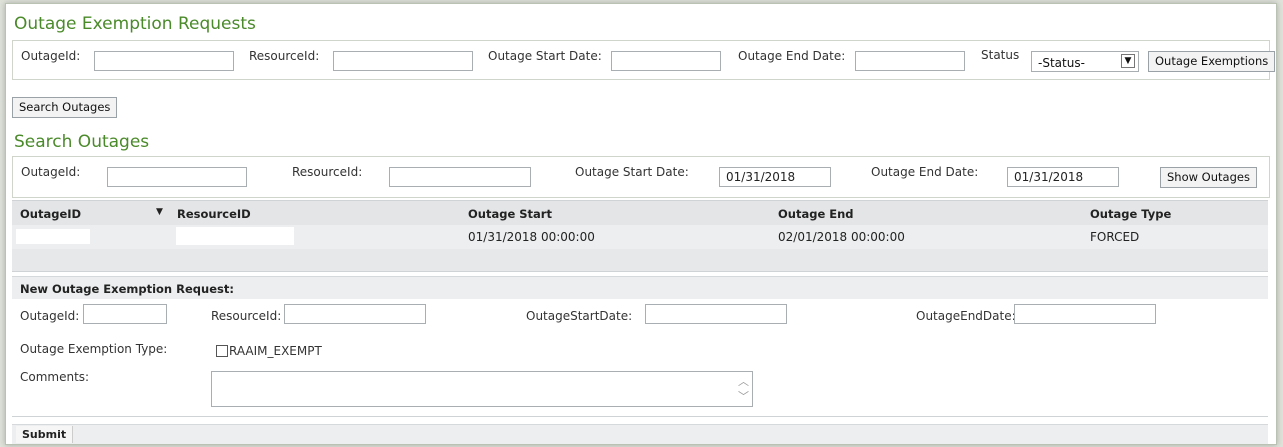 Image resolution: width=1283 pixels, height=447 pixels. Describe the element at coordinates (275, 351) in the screenshot. I see `raaim-exempt-label: RAAIM_EXEMPT` at that location.